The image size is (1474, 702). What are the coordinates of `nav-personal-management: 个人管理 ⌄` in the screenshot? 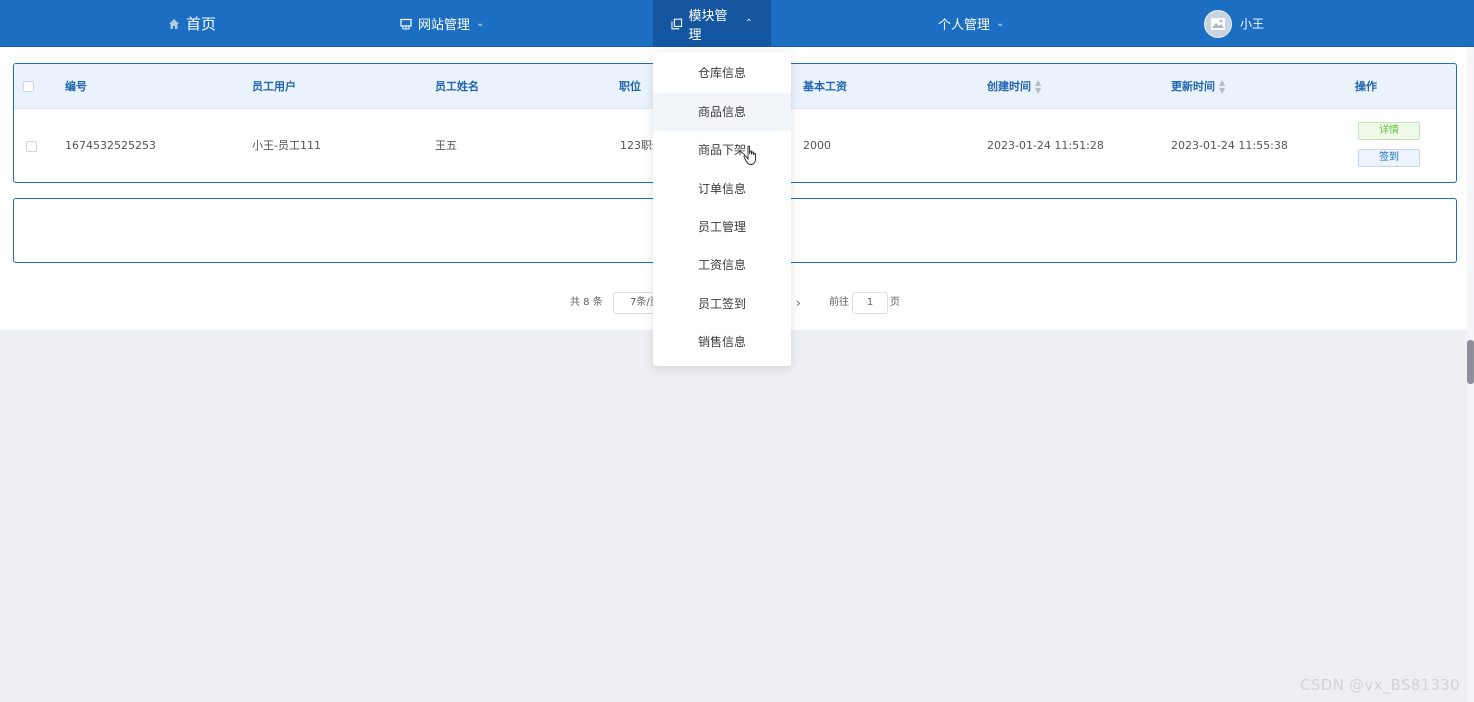 It's located at (971, 23).